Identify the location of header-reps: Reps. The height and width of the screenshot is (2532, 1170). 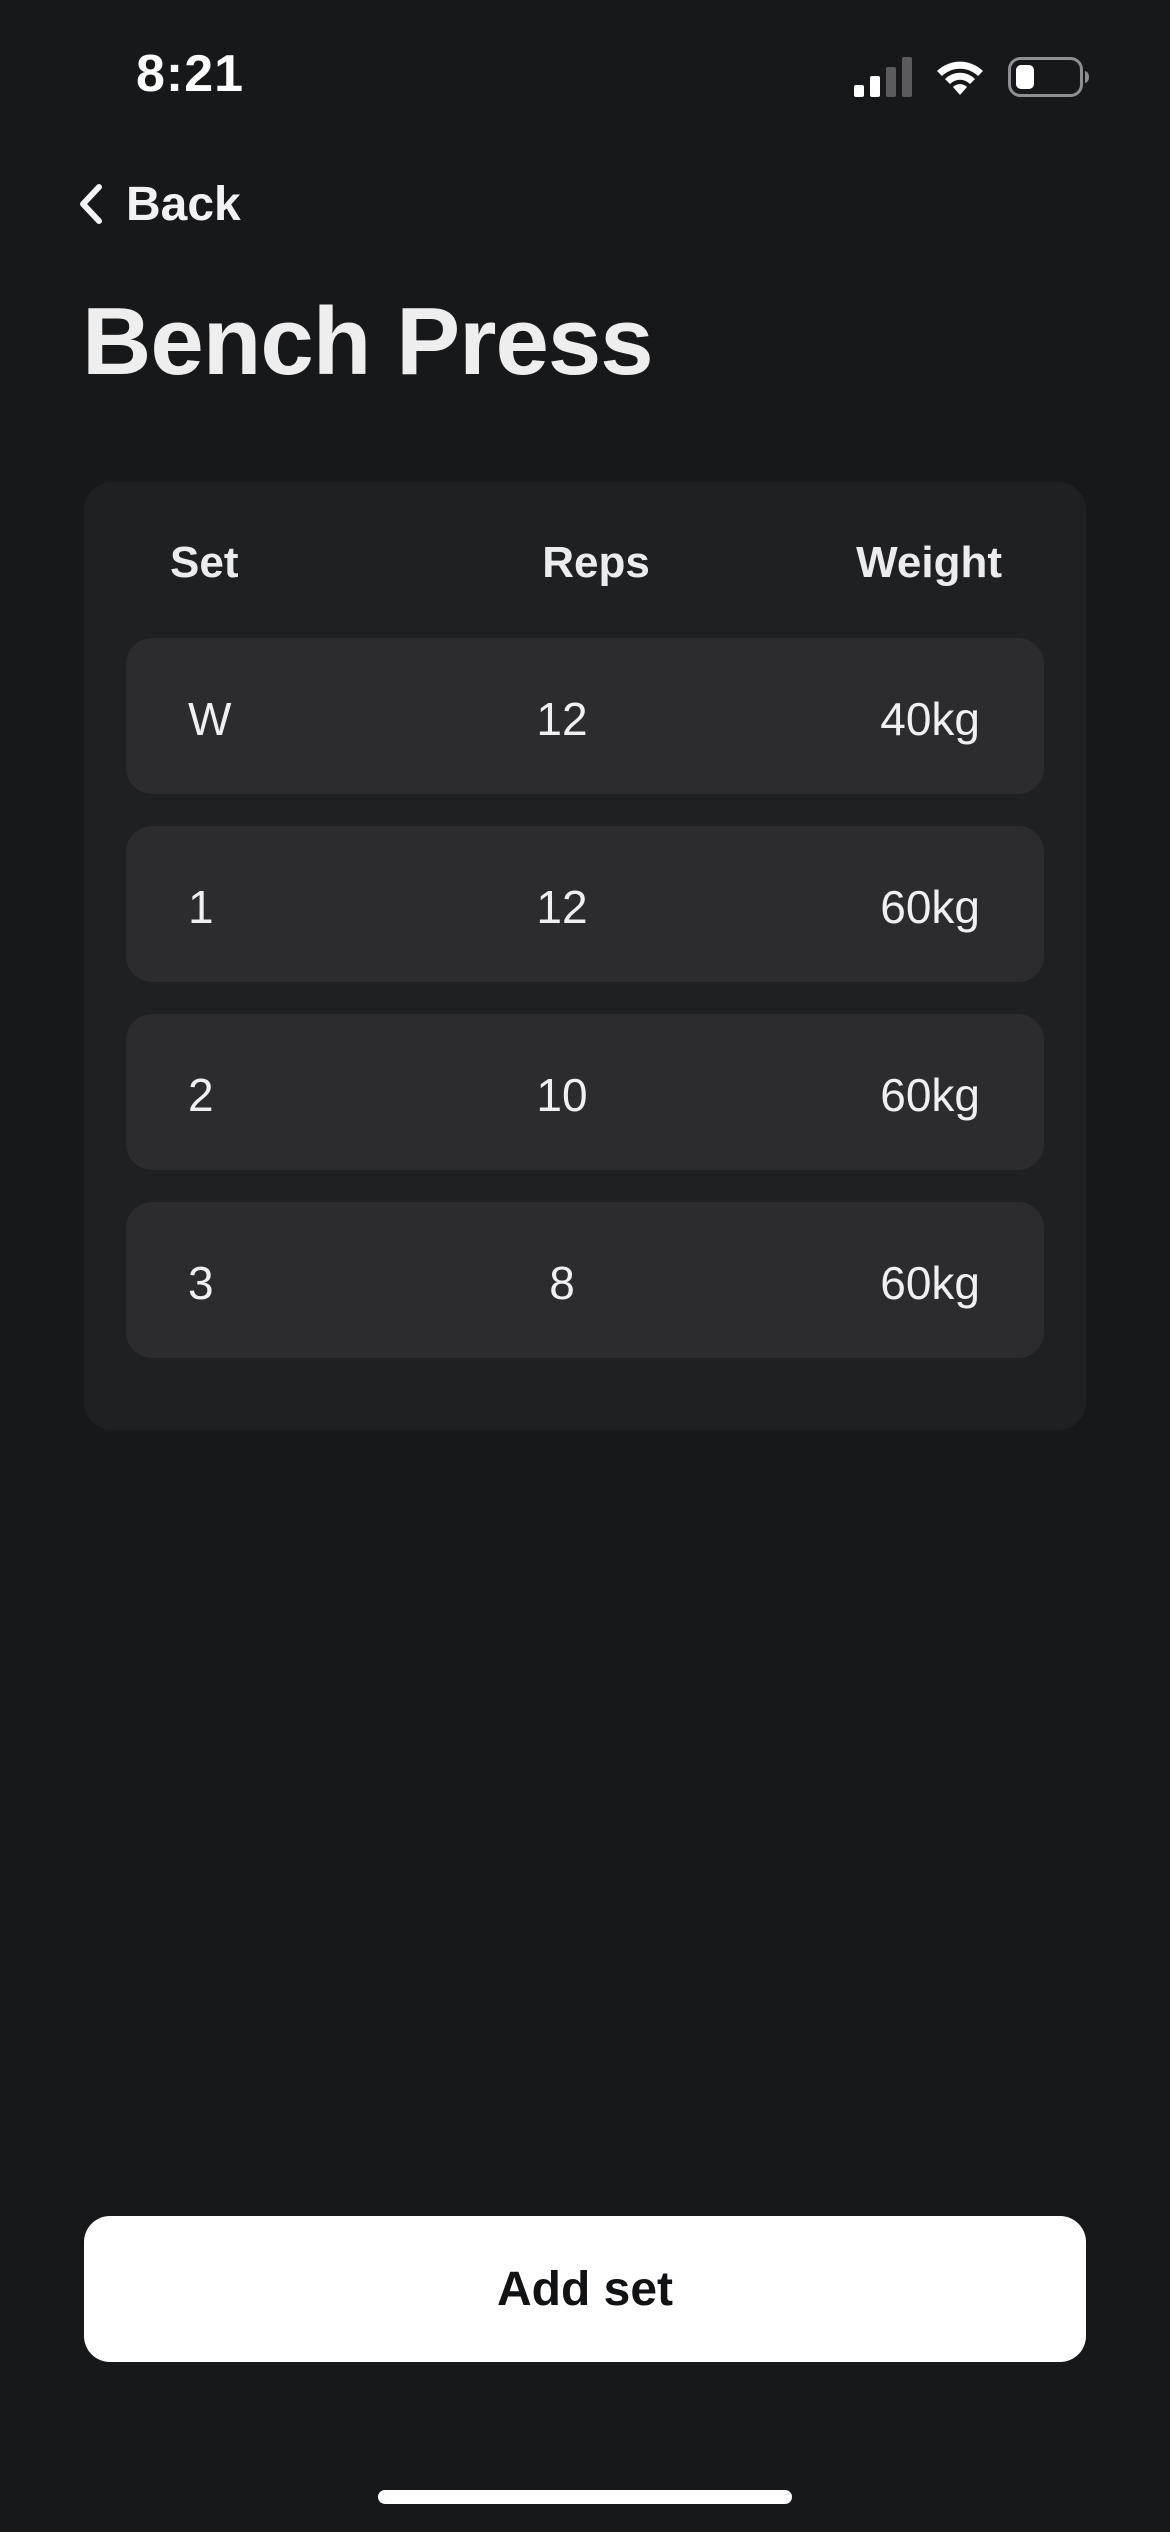
(596, 562).